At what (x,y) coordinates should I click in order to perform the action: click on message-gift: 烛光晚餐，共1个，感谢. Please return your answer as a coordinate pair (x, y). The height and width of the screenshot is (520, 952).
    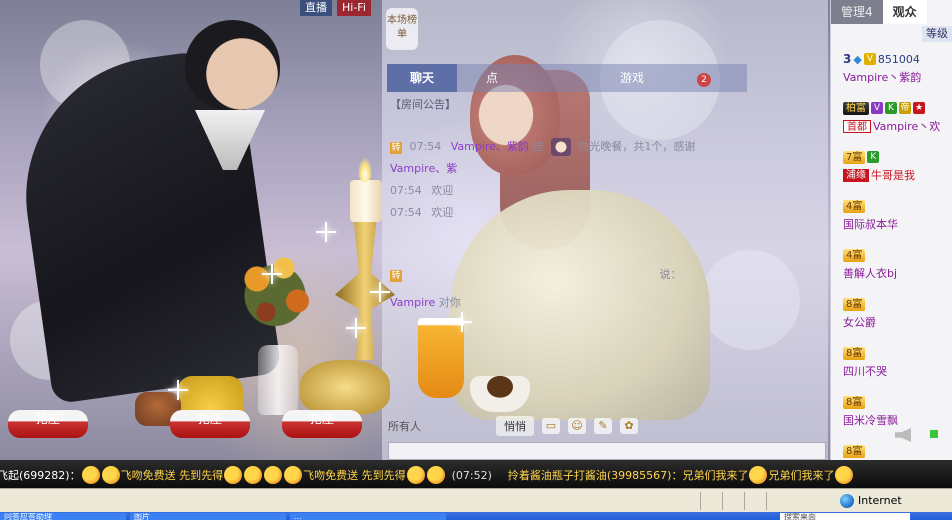
    Looking at the image, I should click on (637, 146).